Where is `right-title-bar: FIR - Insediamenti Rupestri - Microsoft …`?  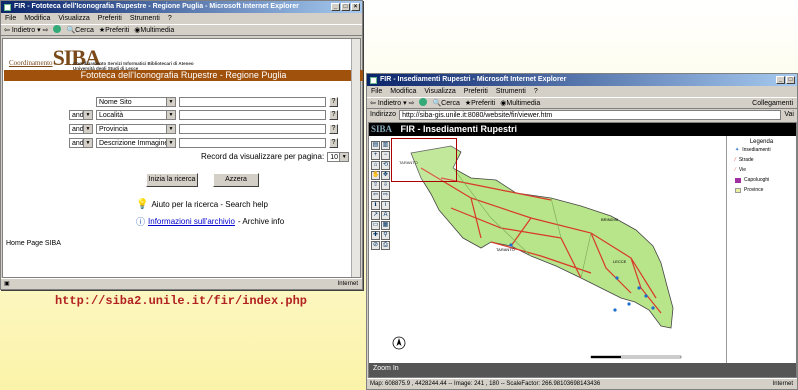
right-title-bar: FIR - Insediamenti Rupestri - Microsoft … is located at coordinates (582, 80).